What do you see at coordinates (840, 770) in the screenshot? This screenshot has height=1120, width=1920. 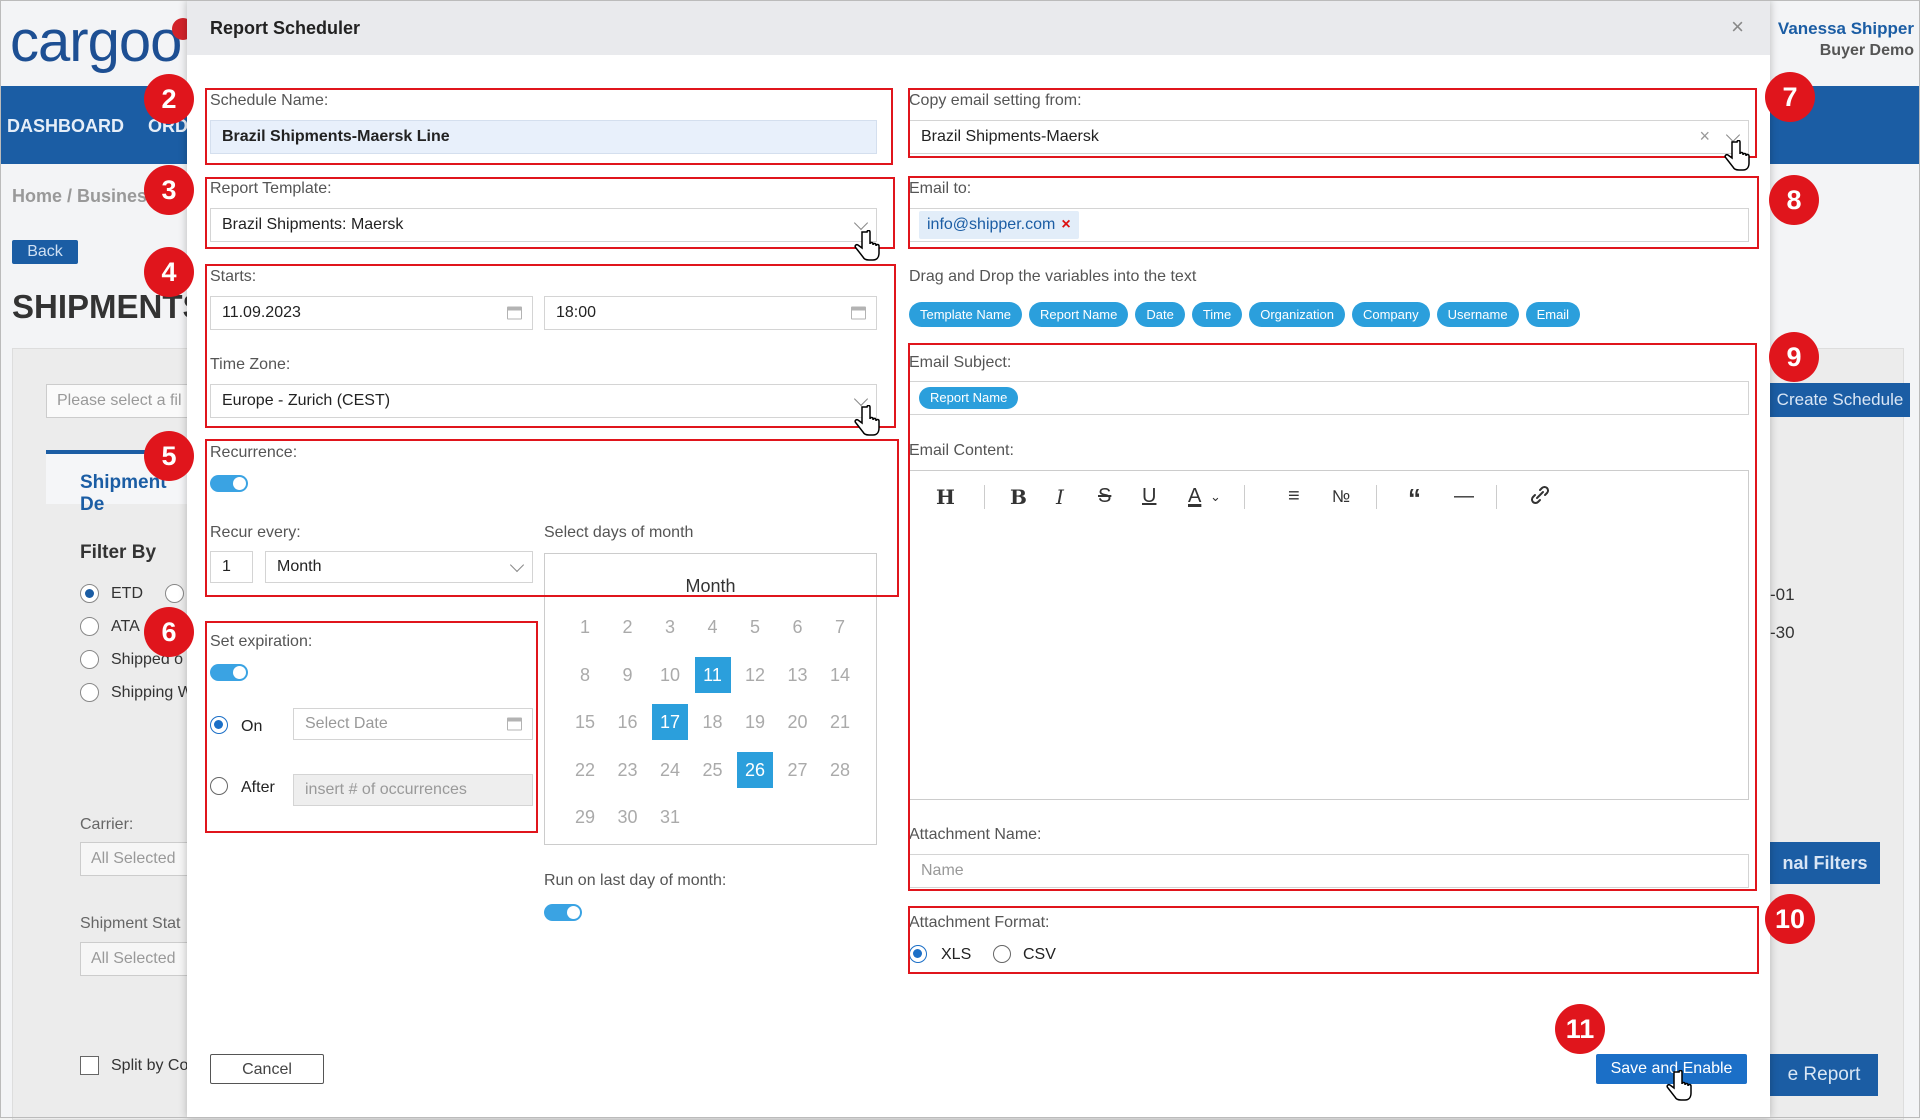 I see `calendar-day: 28` at bounding box center [840, 770].